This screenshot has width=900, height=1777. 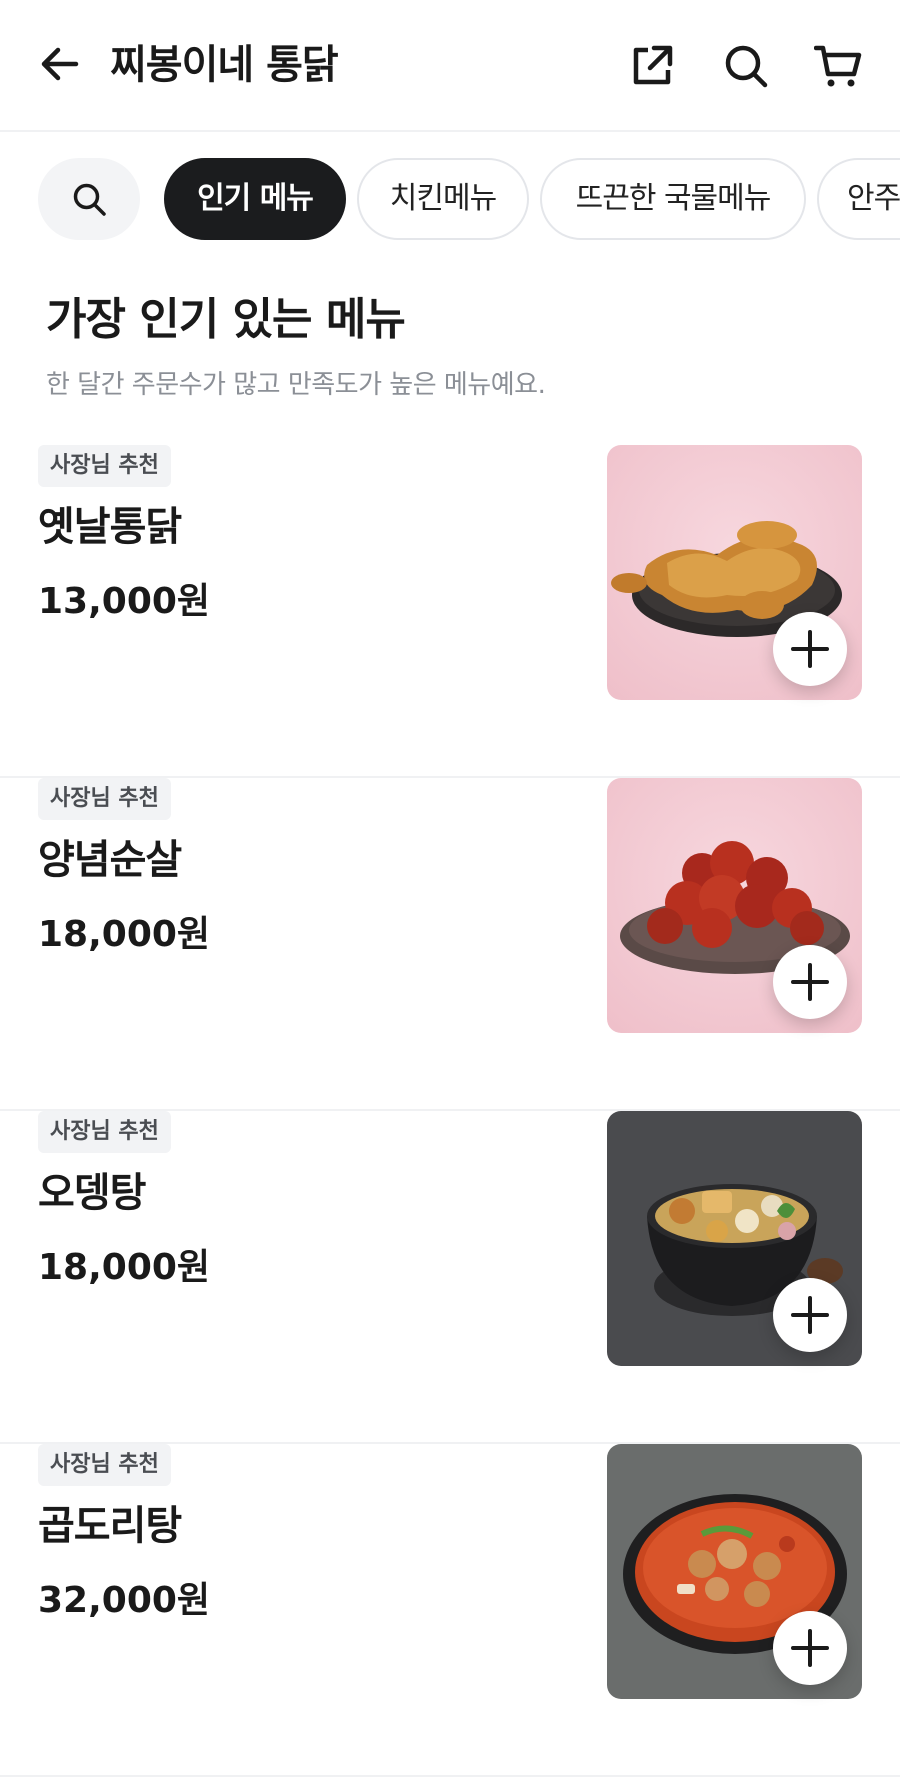 I want to click on search-button, so click(x=746, y=66).